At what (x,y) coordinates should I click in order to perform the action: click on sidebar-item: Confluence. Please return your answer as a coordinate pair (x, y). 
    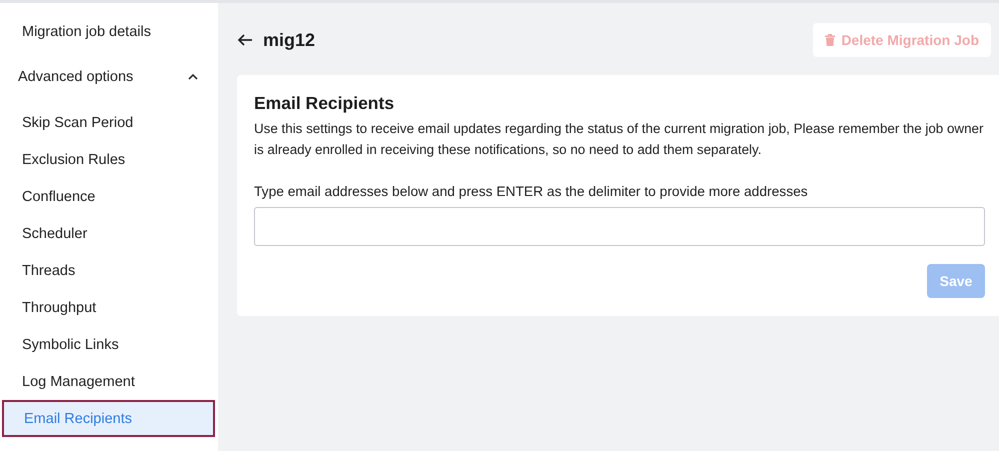
    Looking at the image, I should click on (109, 196).